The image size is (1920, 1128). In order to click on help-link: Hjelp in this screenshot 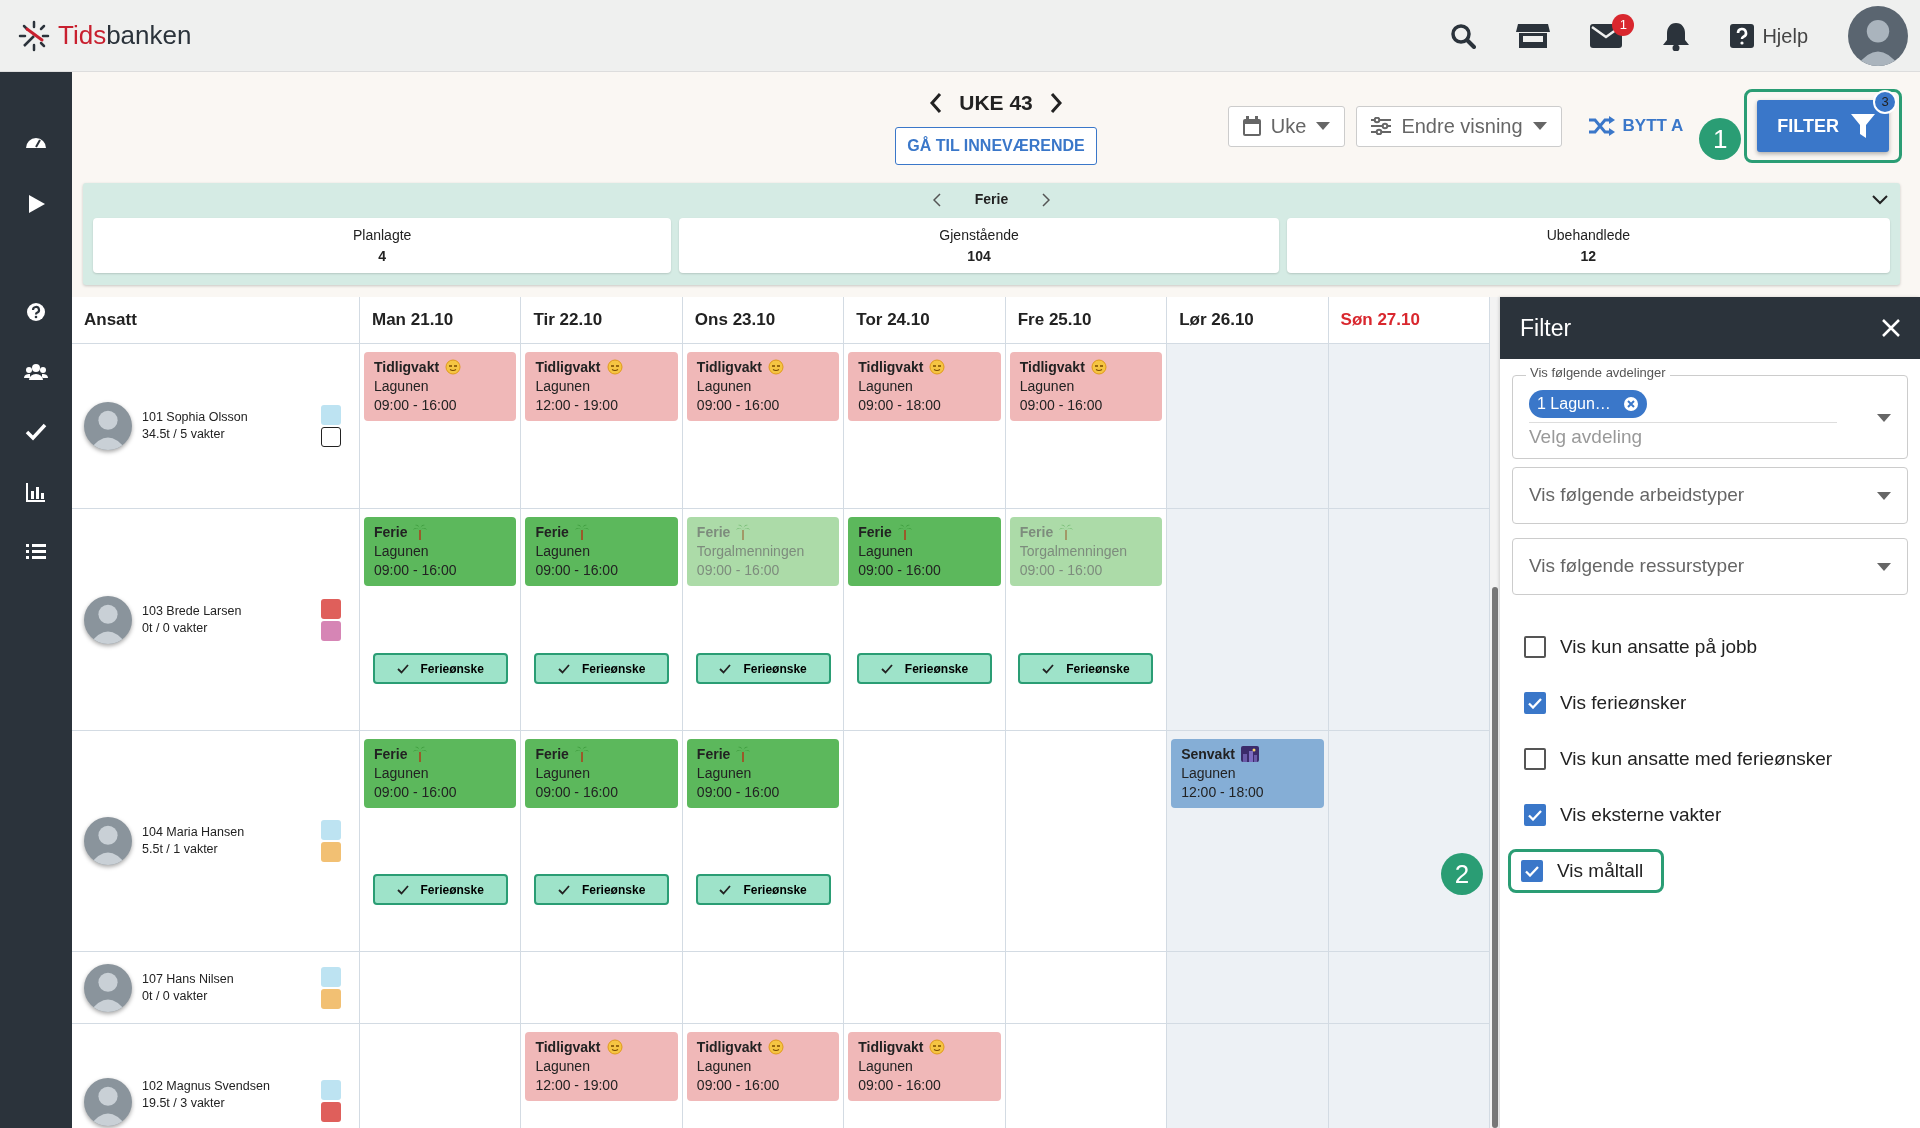, I will do `click(1785, 35)`.